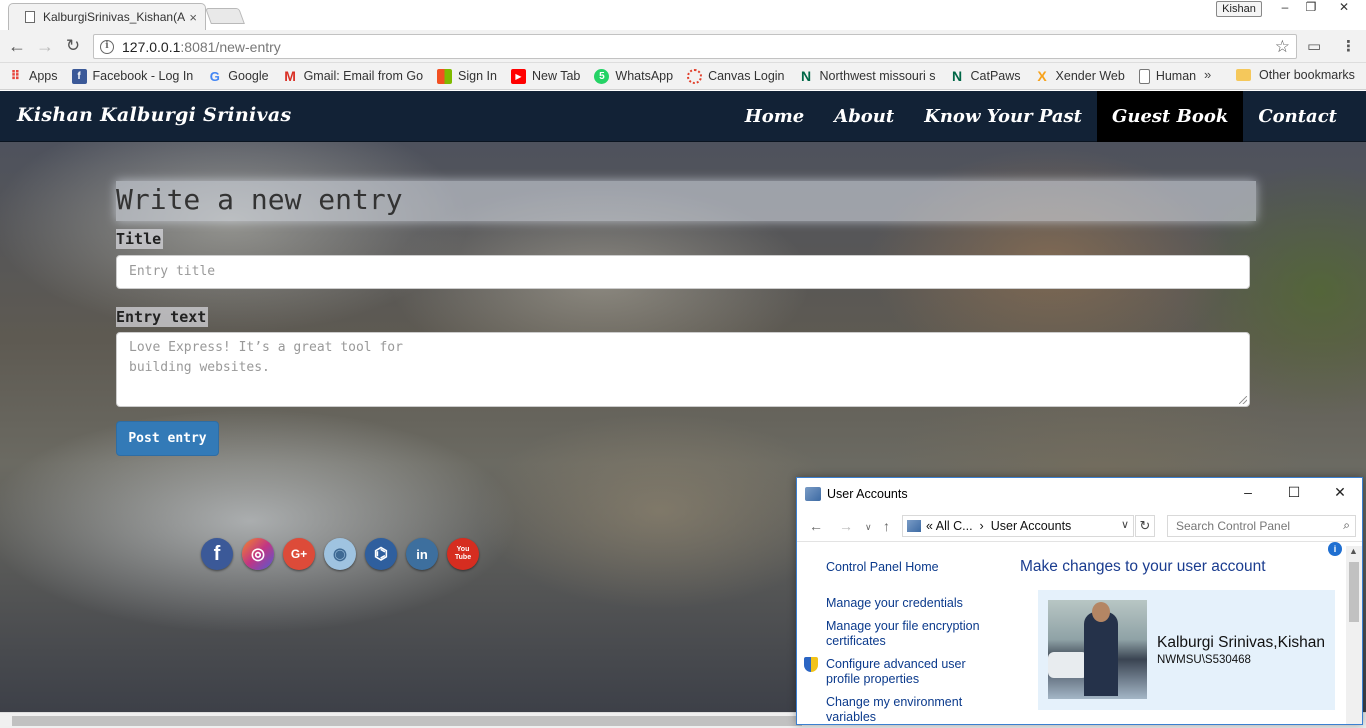 This screenshot has height=728, width=1366. Describe the element at coordinates (633, 76) in the screenshot. I see `bookmark-whatsapp: 5 WhatsApp` at that location.